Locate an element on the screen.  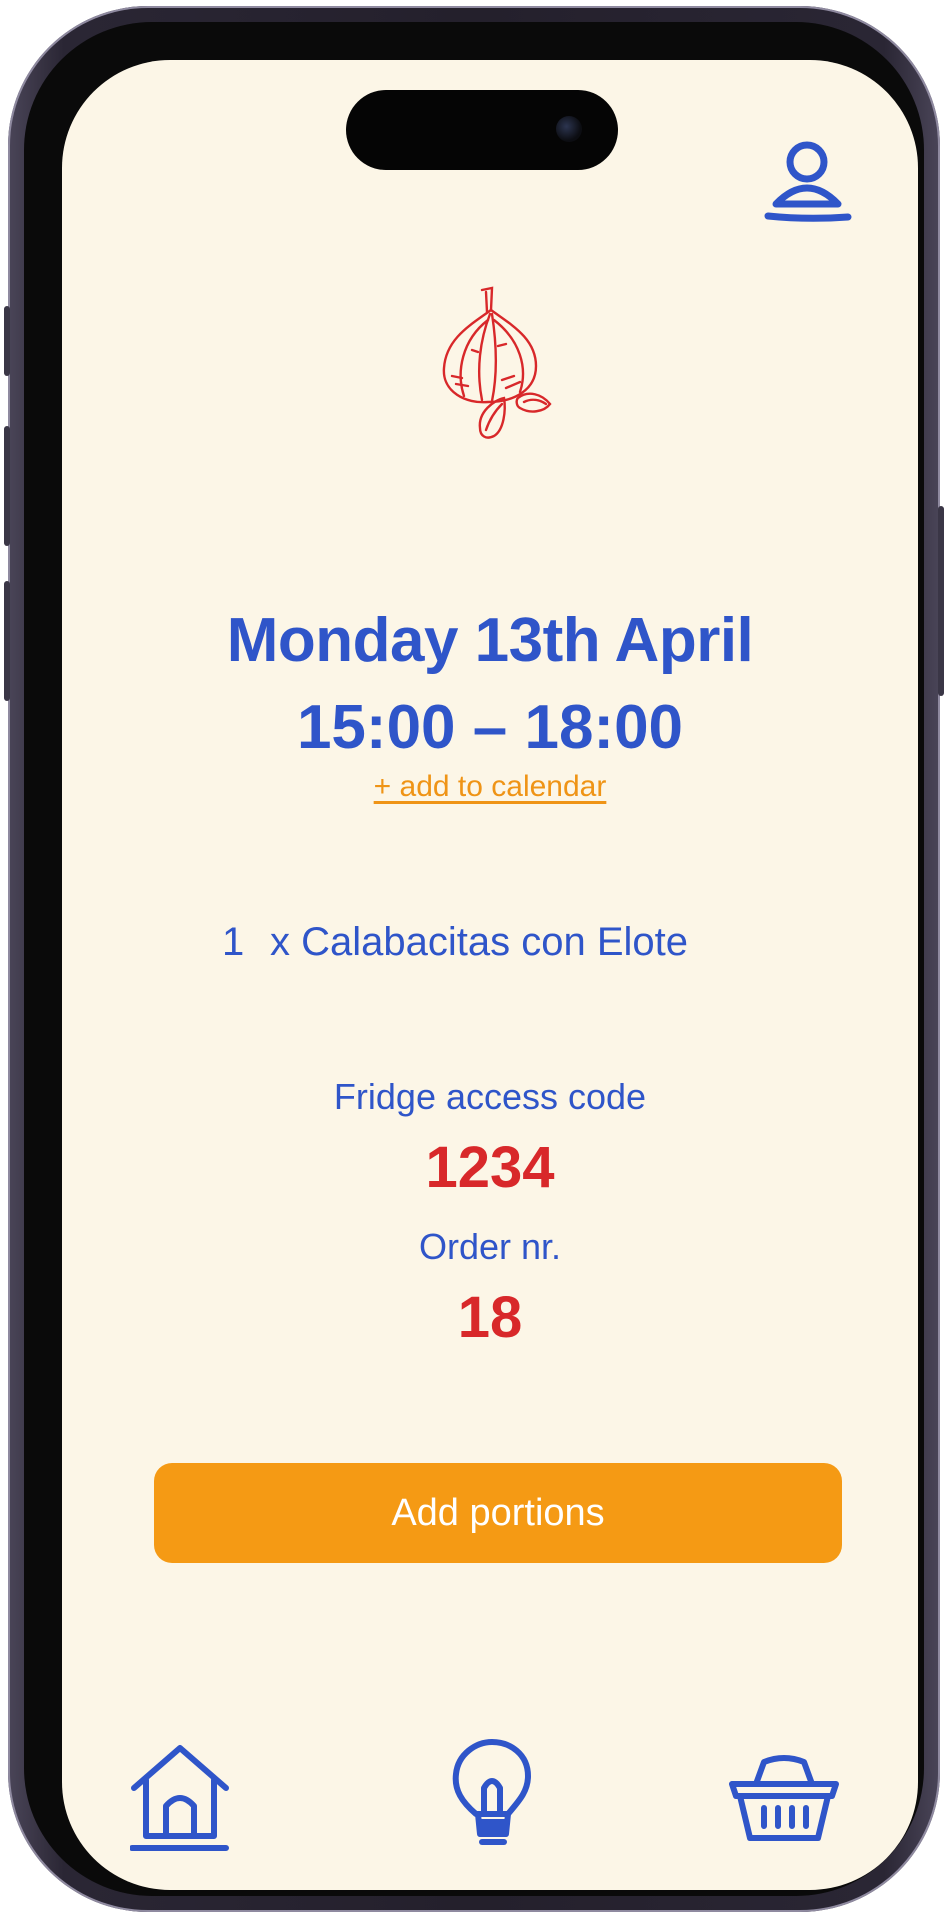
pickup-time: 15:00 – 18:00 is located at coordinates (490, 727).